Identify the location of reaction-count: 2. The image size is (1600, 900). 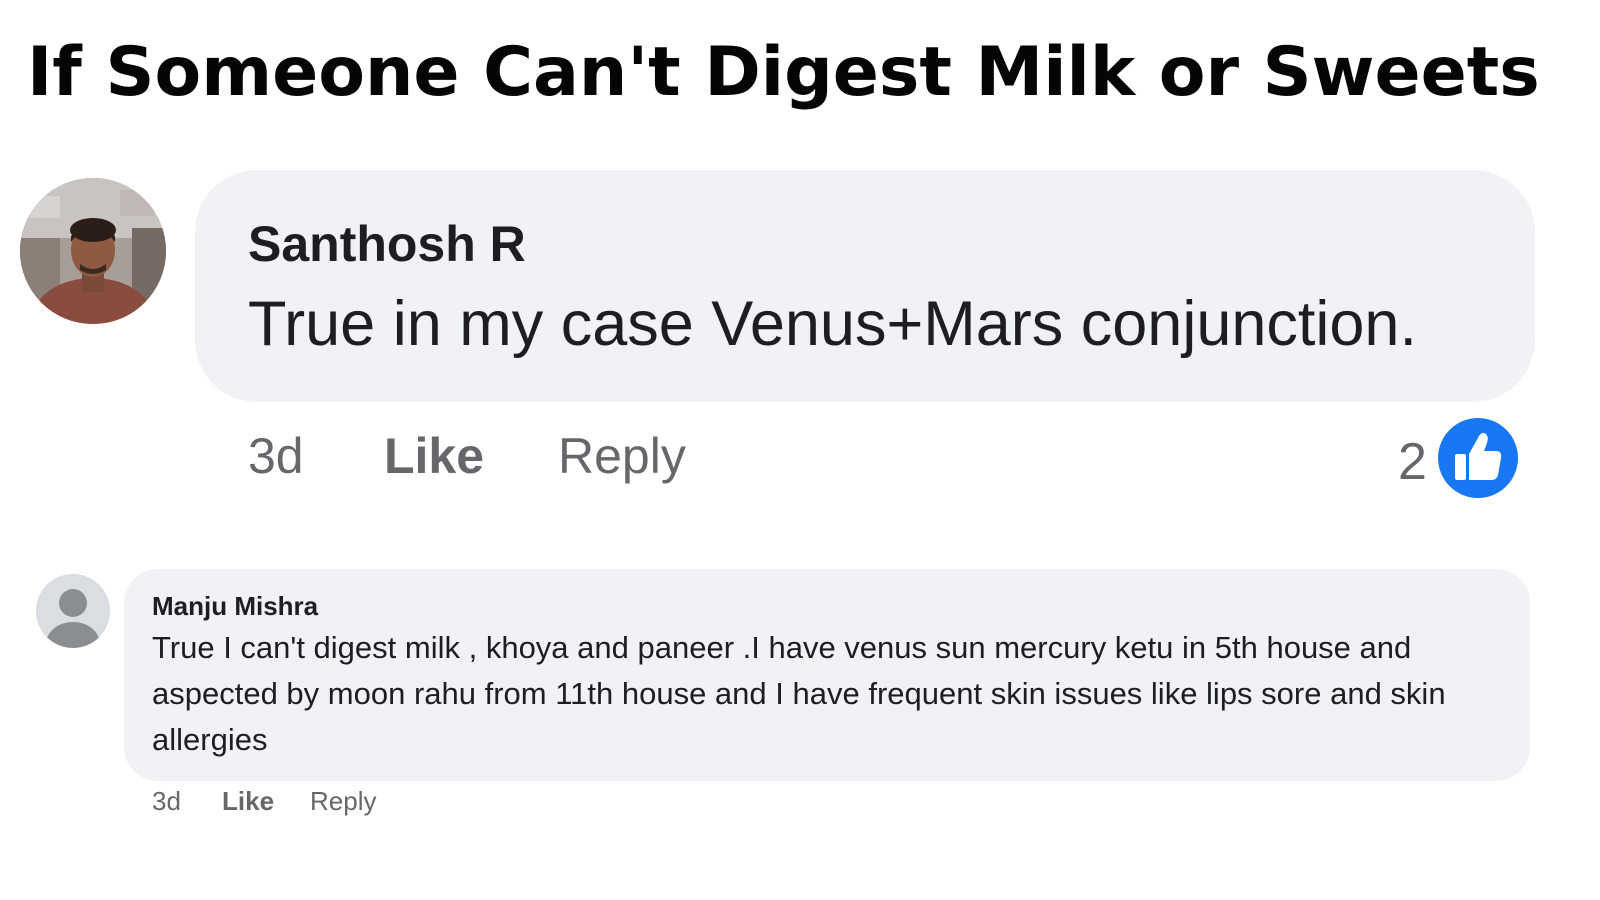
(1412, 462).